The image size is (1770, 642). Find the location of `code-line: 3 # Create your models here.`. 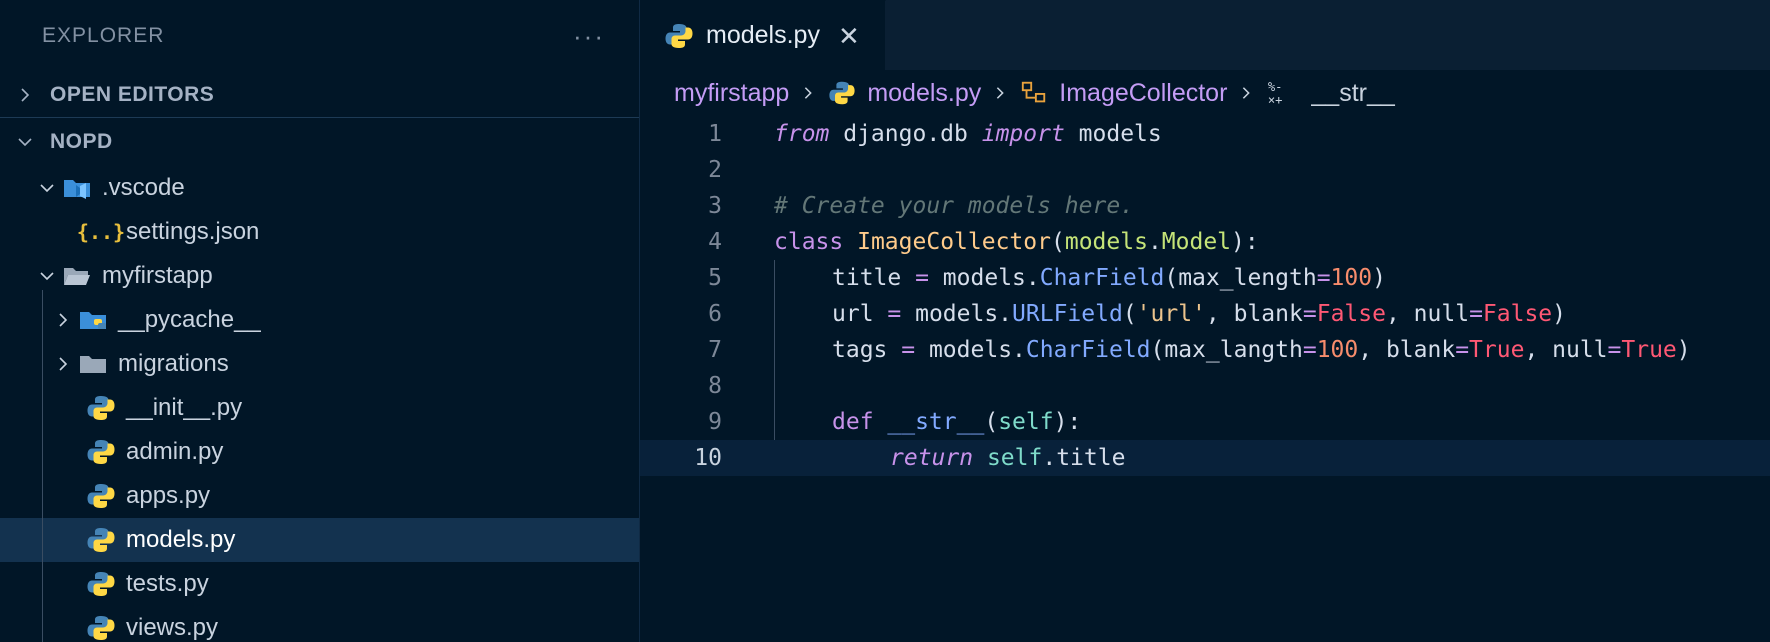

code-line: 3 # Create your models here. is located at coordinates (1205, 206).